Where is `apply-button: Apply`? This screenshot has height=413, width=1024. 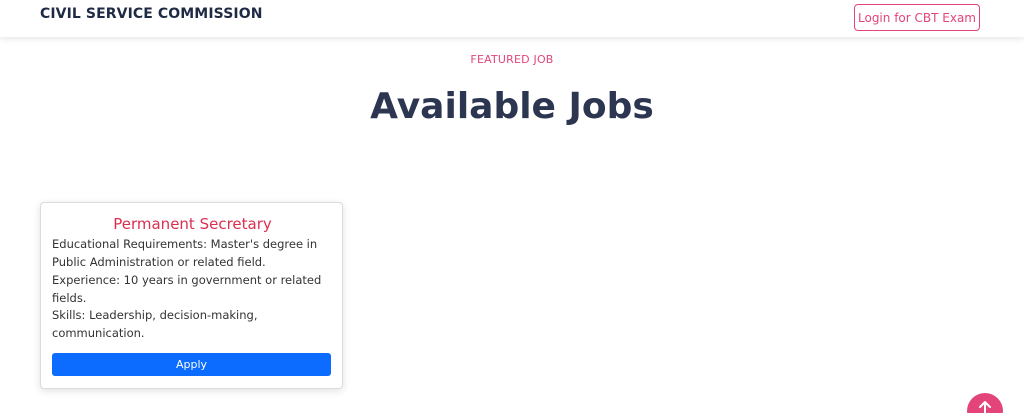 apply-button: Apply is located at coordinates (191, 364).